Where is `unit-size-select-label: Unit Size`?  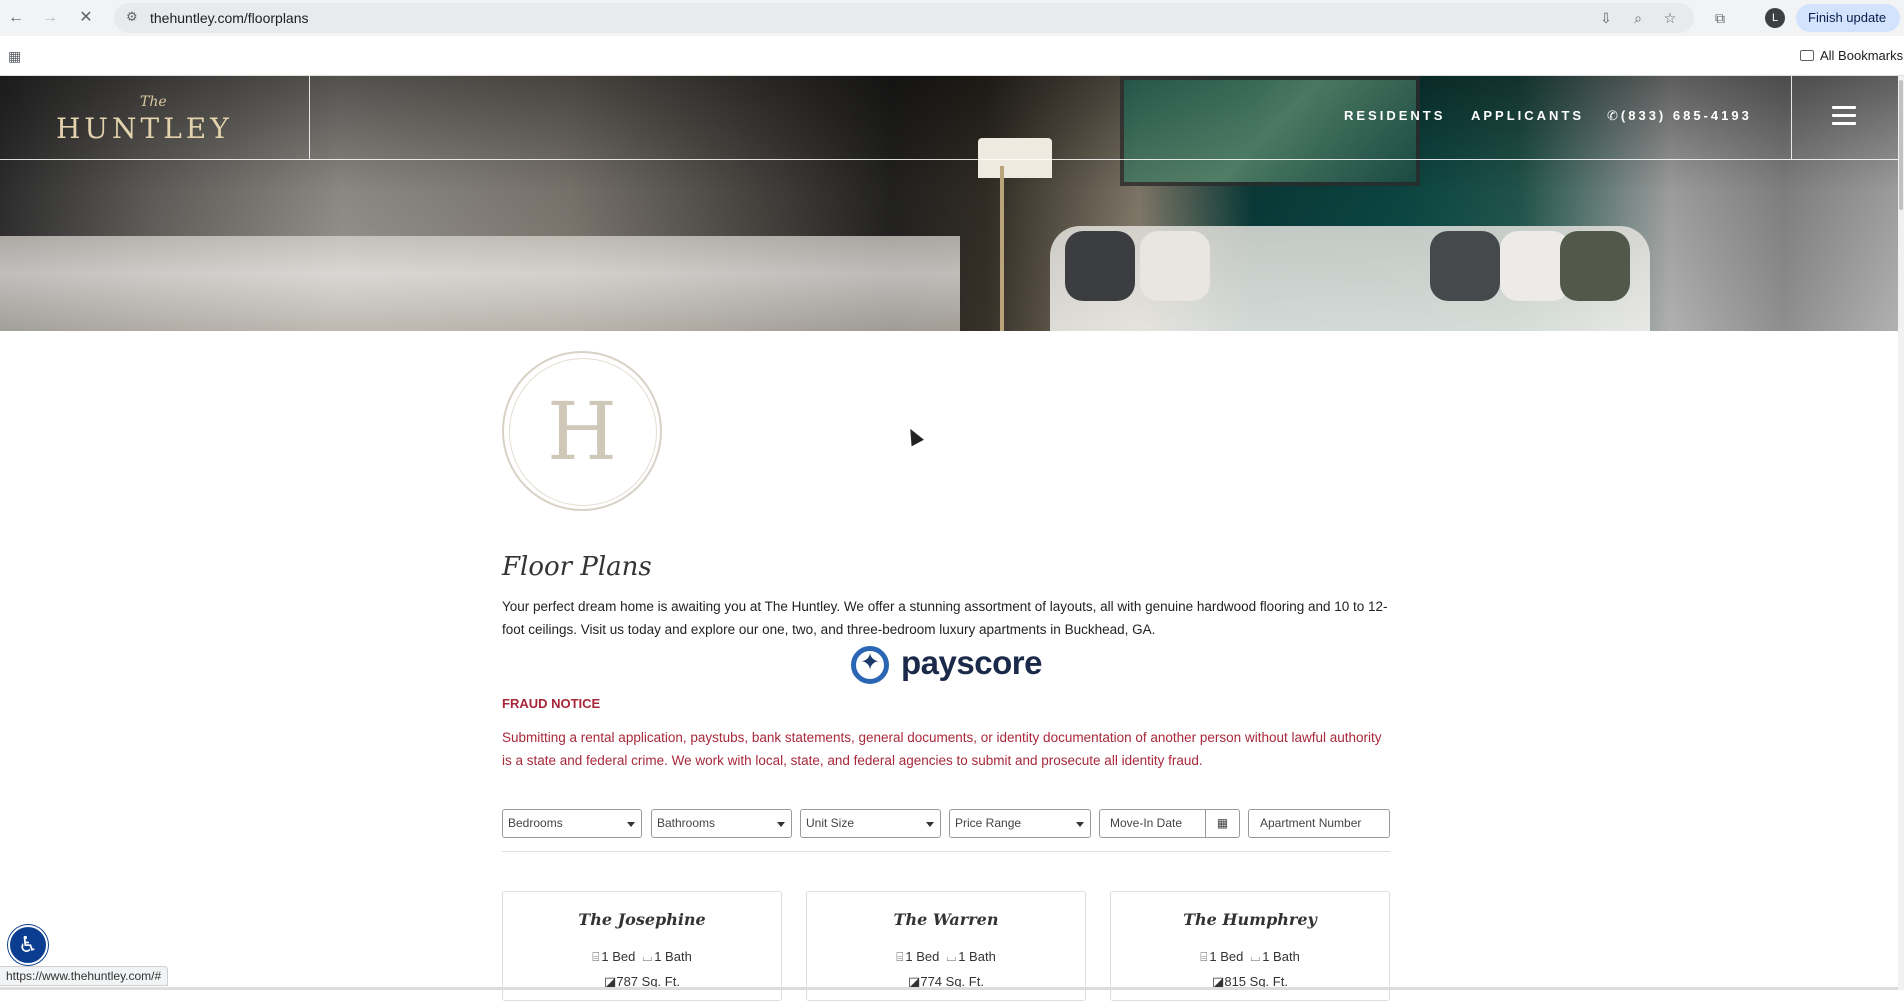 unit-size-select-label: Unit Size is located at coordinates (830, 823).